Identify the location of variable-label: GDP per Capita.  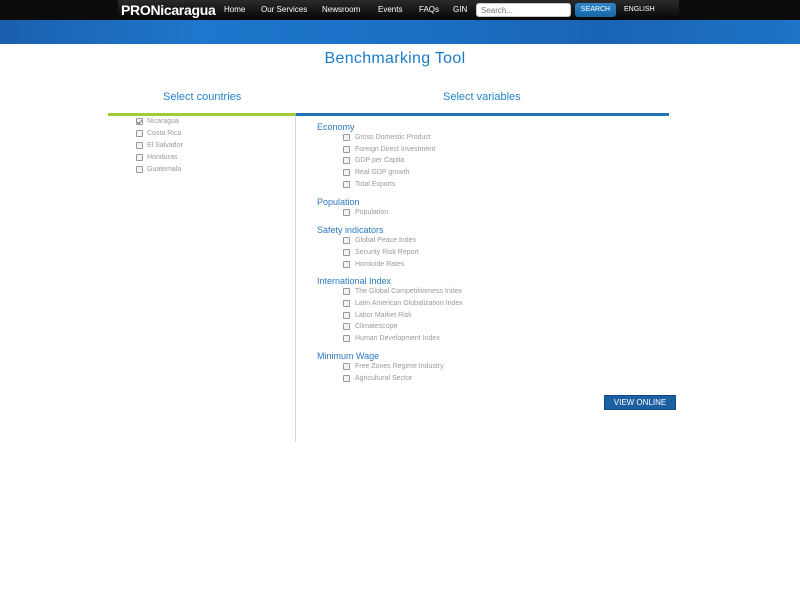
(380, 160).